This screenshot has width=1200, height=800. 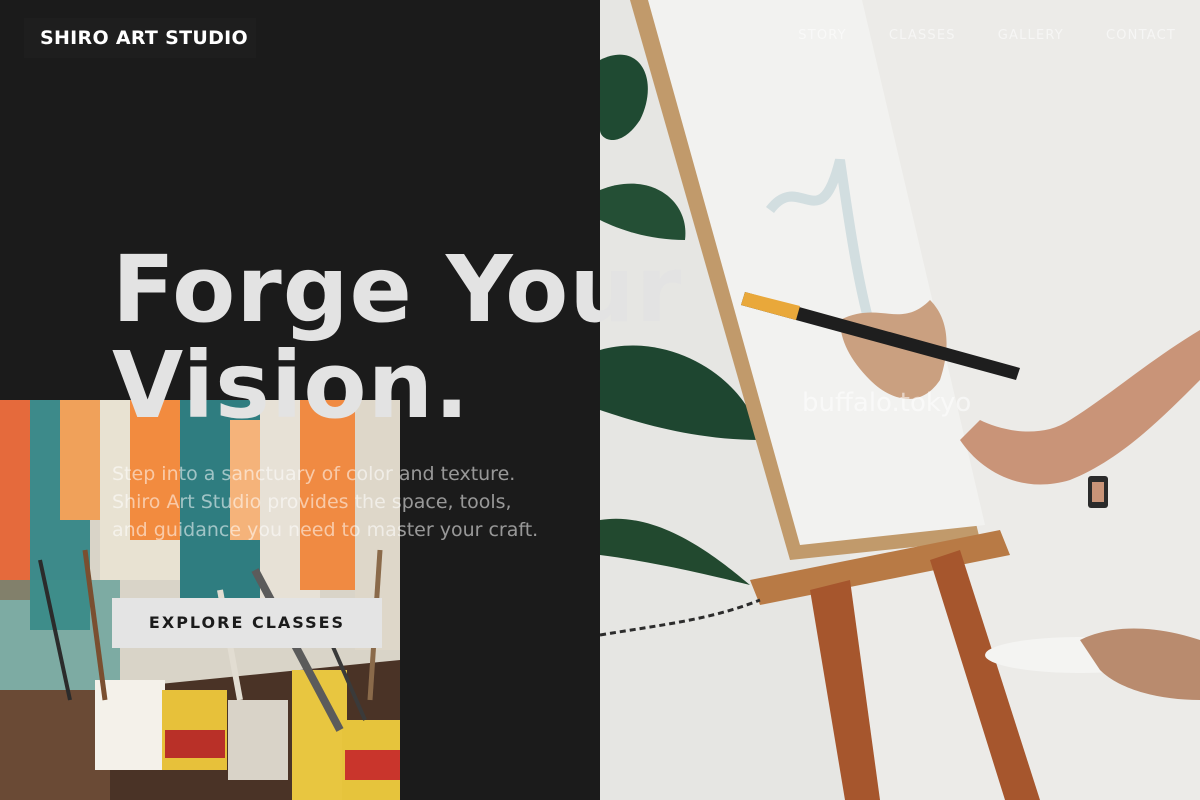 I want to click on nav-item-gallery: GALLERY, so click(x=1031, y=35).